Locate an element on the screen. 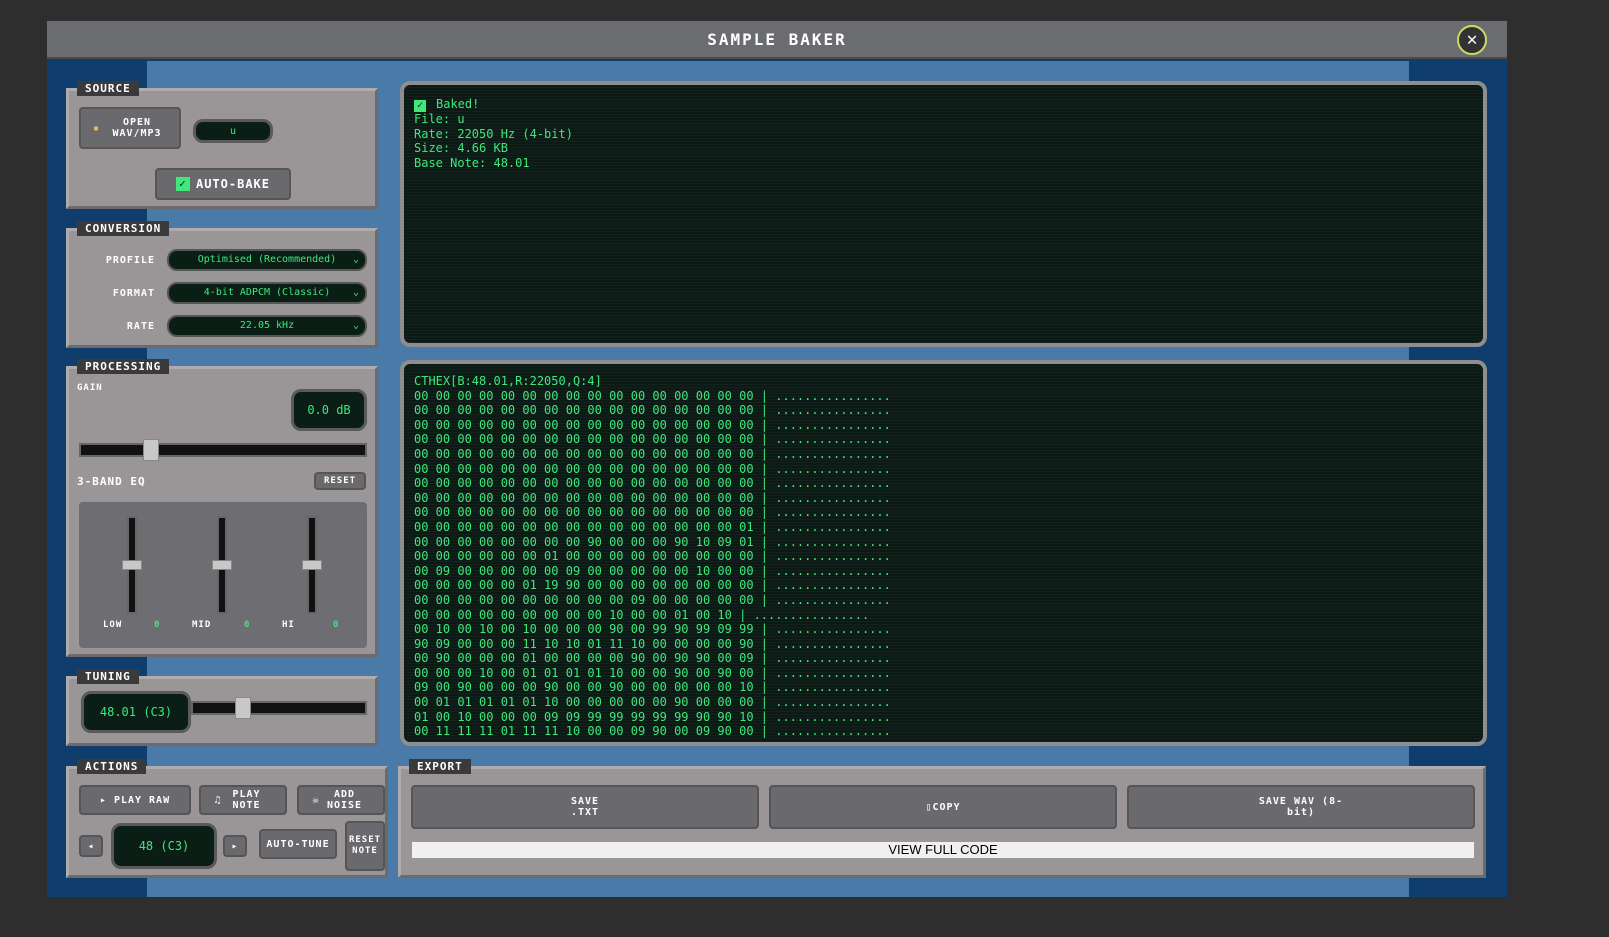  copy-button: ▯ COPY is located at coordinates (943, 807).